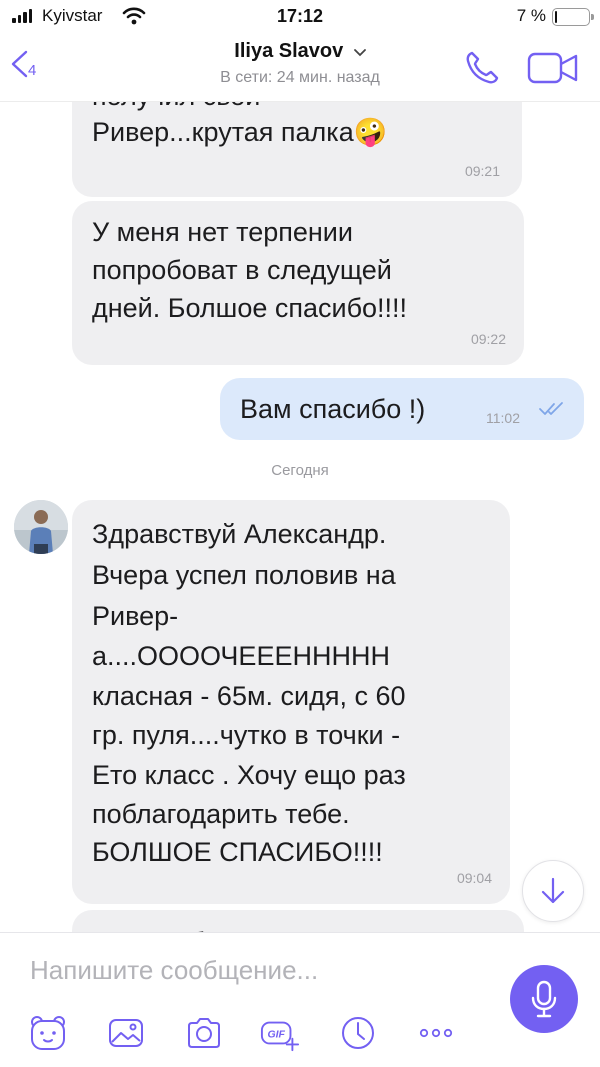 The height and width of the screenshot is (1067, 600). Describe the element at coordinates (237, 852) in the screenshot. I see `message-text-line: БОЛШОЕ СПАСИБО!!!!` at that location.